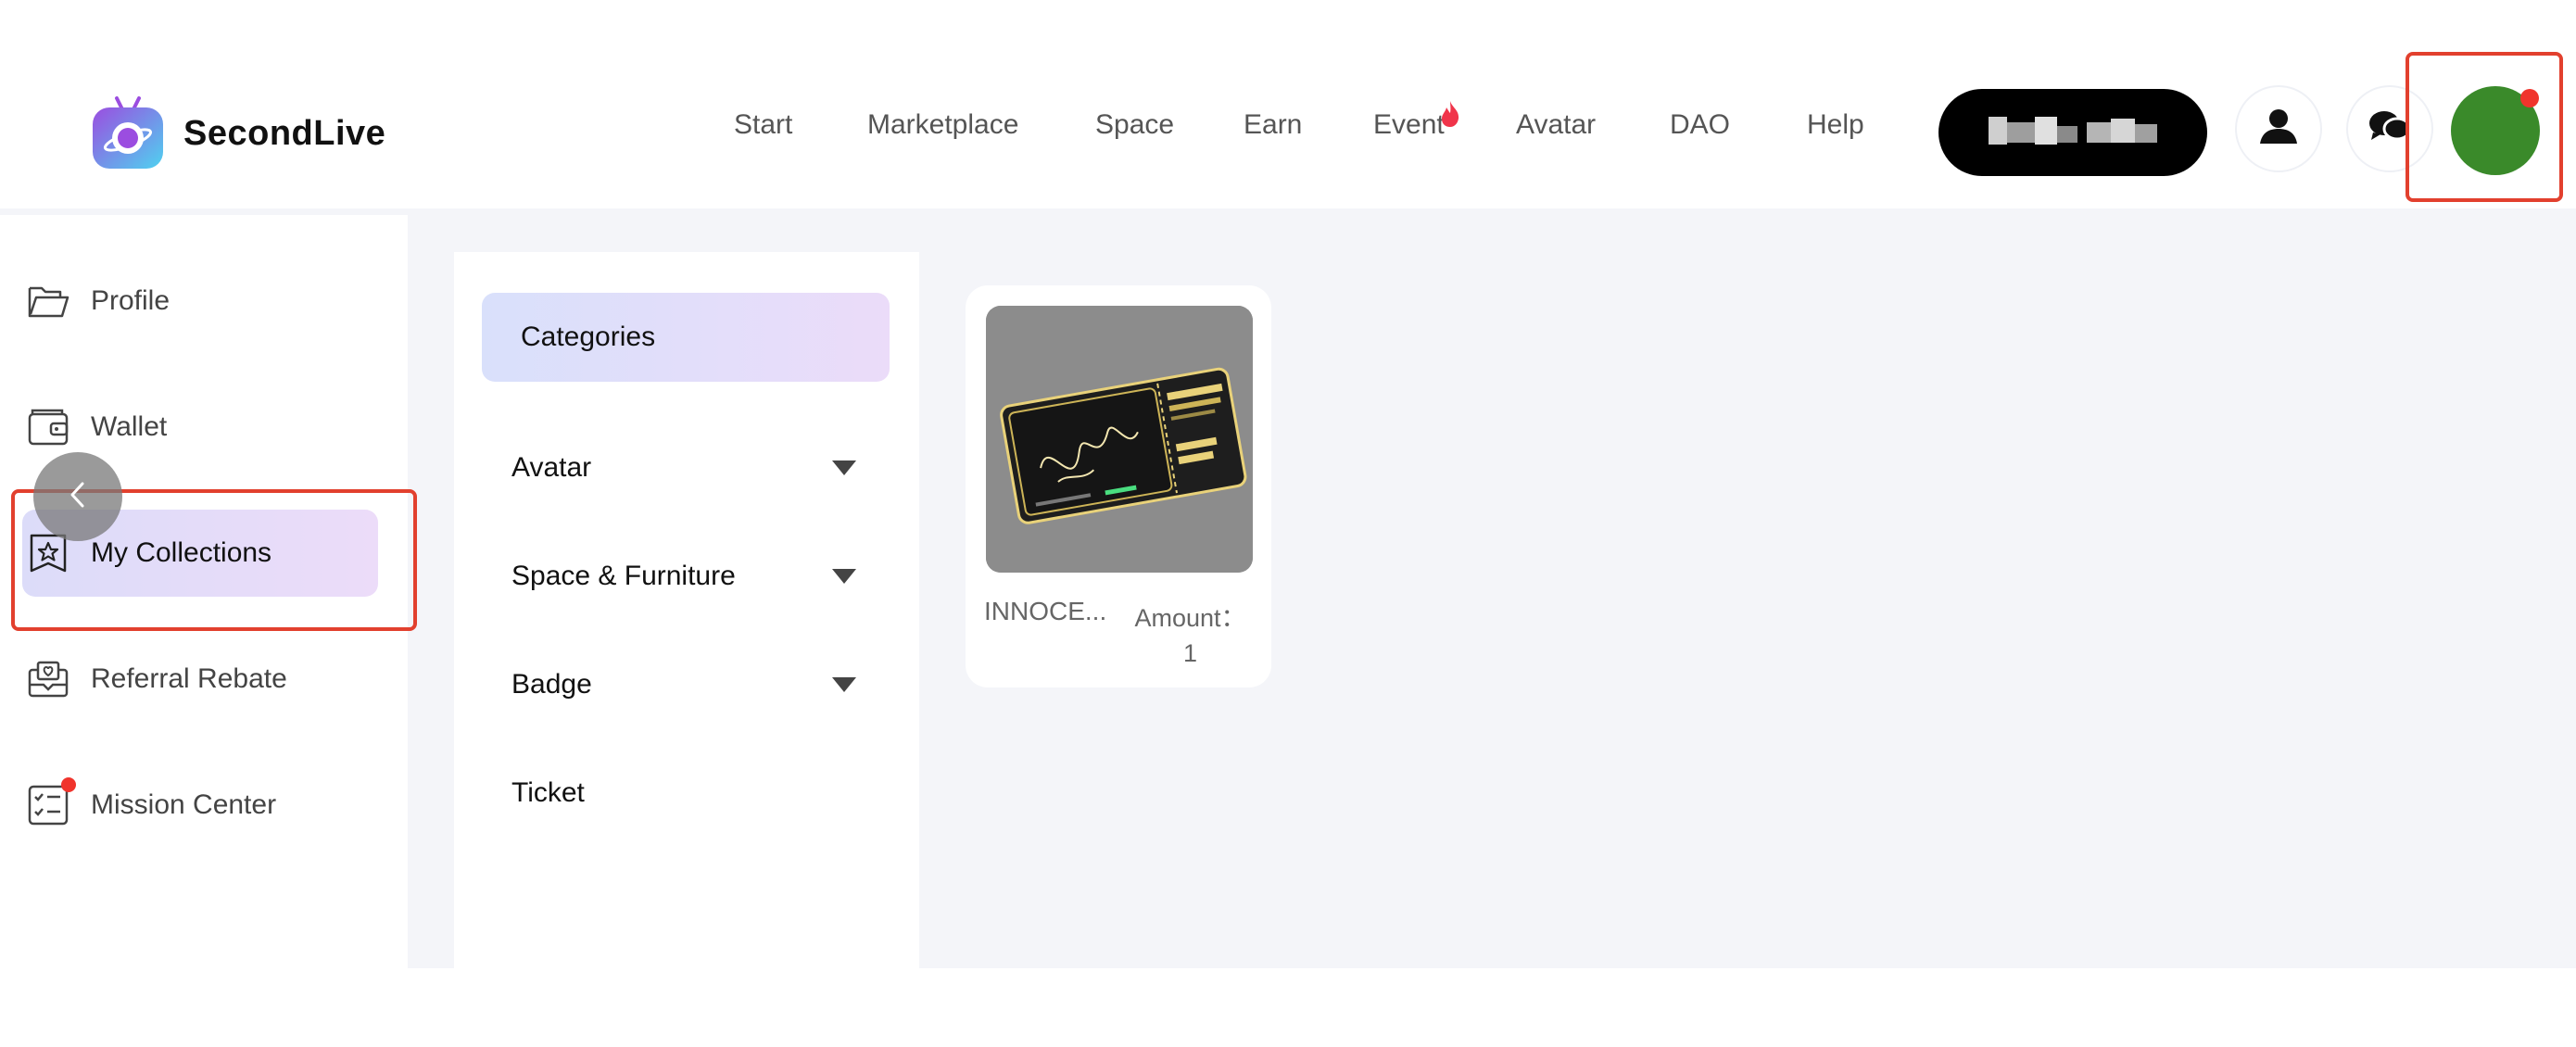  Describe the element at coordinates (1273, 125) in the screenshot. I see `nav-item-earn: Earn` at that location.